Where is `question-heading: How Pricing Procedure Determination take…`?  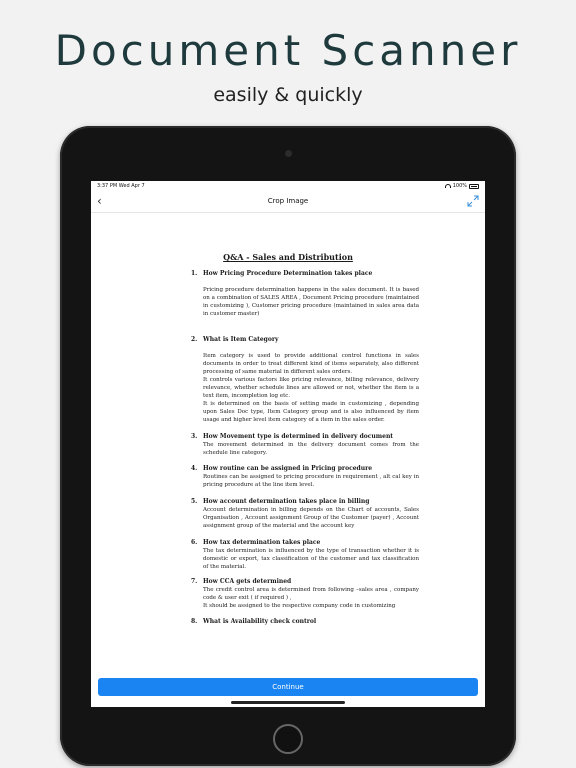 question-heading: How Pricing Procedure Determination take… is located at coordinates (288, 273).